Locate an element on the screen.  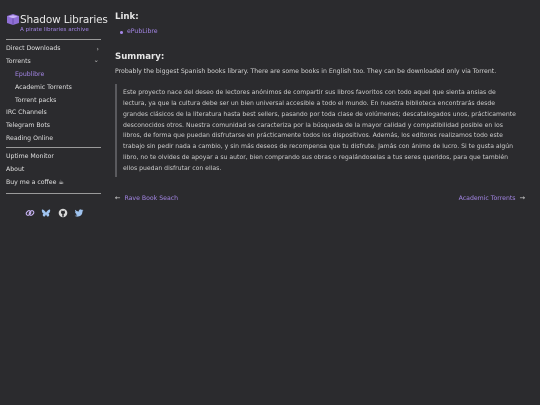
sidebar-item-uptime-monitor: Uptime Monitor is located at coordinates (53, 157).